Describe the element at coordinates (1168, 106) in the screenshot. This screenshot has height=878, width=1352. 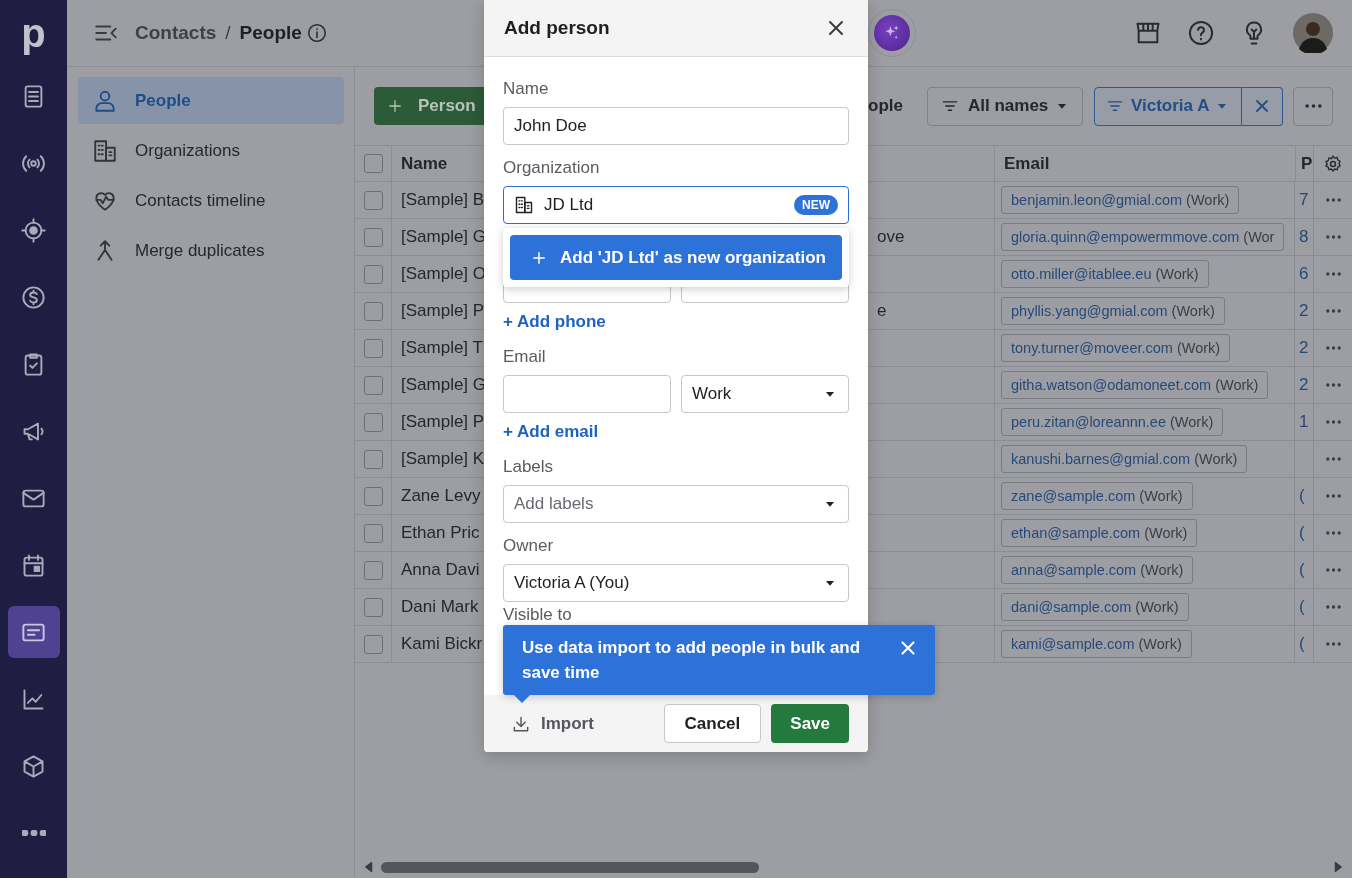
I see `owner-filter-dropdown: Victoria A` at that location.